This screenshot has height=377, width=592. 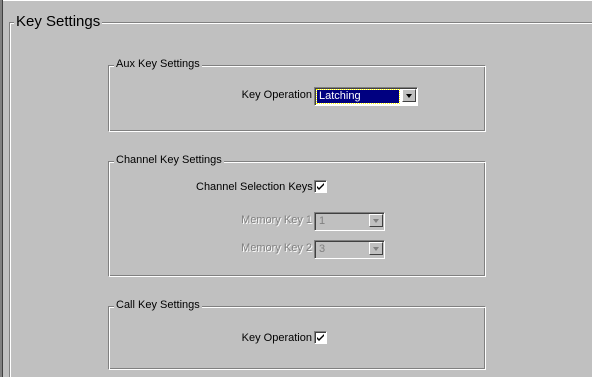 I want to click on aux-key-operation-value: Latching, so click(x=358, y=96).